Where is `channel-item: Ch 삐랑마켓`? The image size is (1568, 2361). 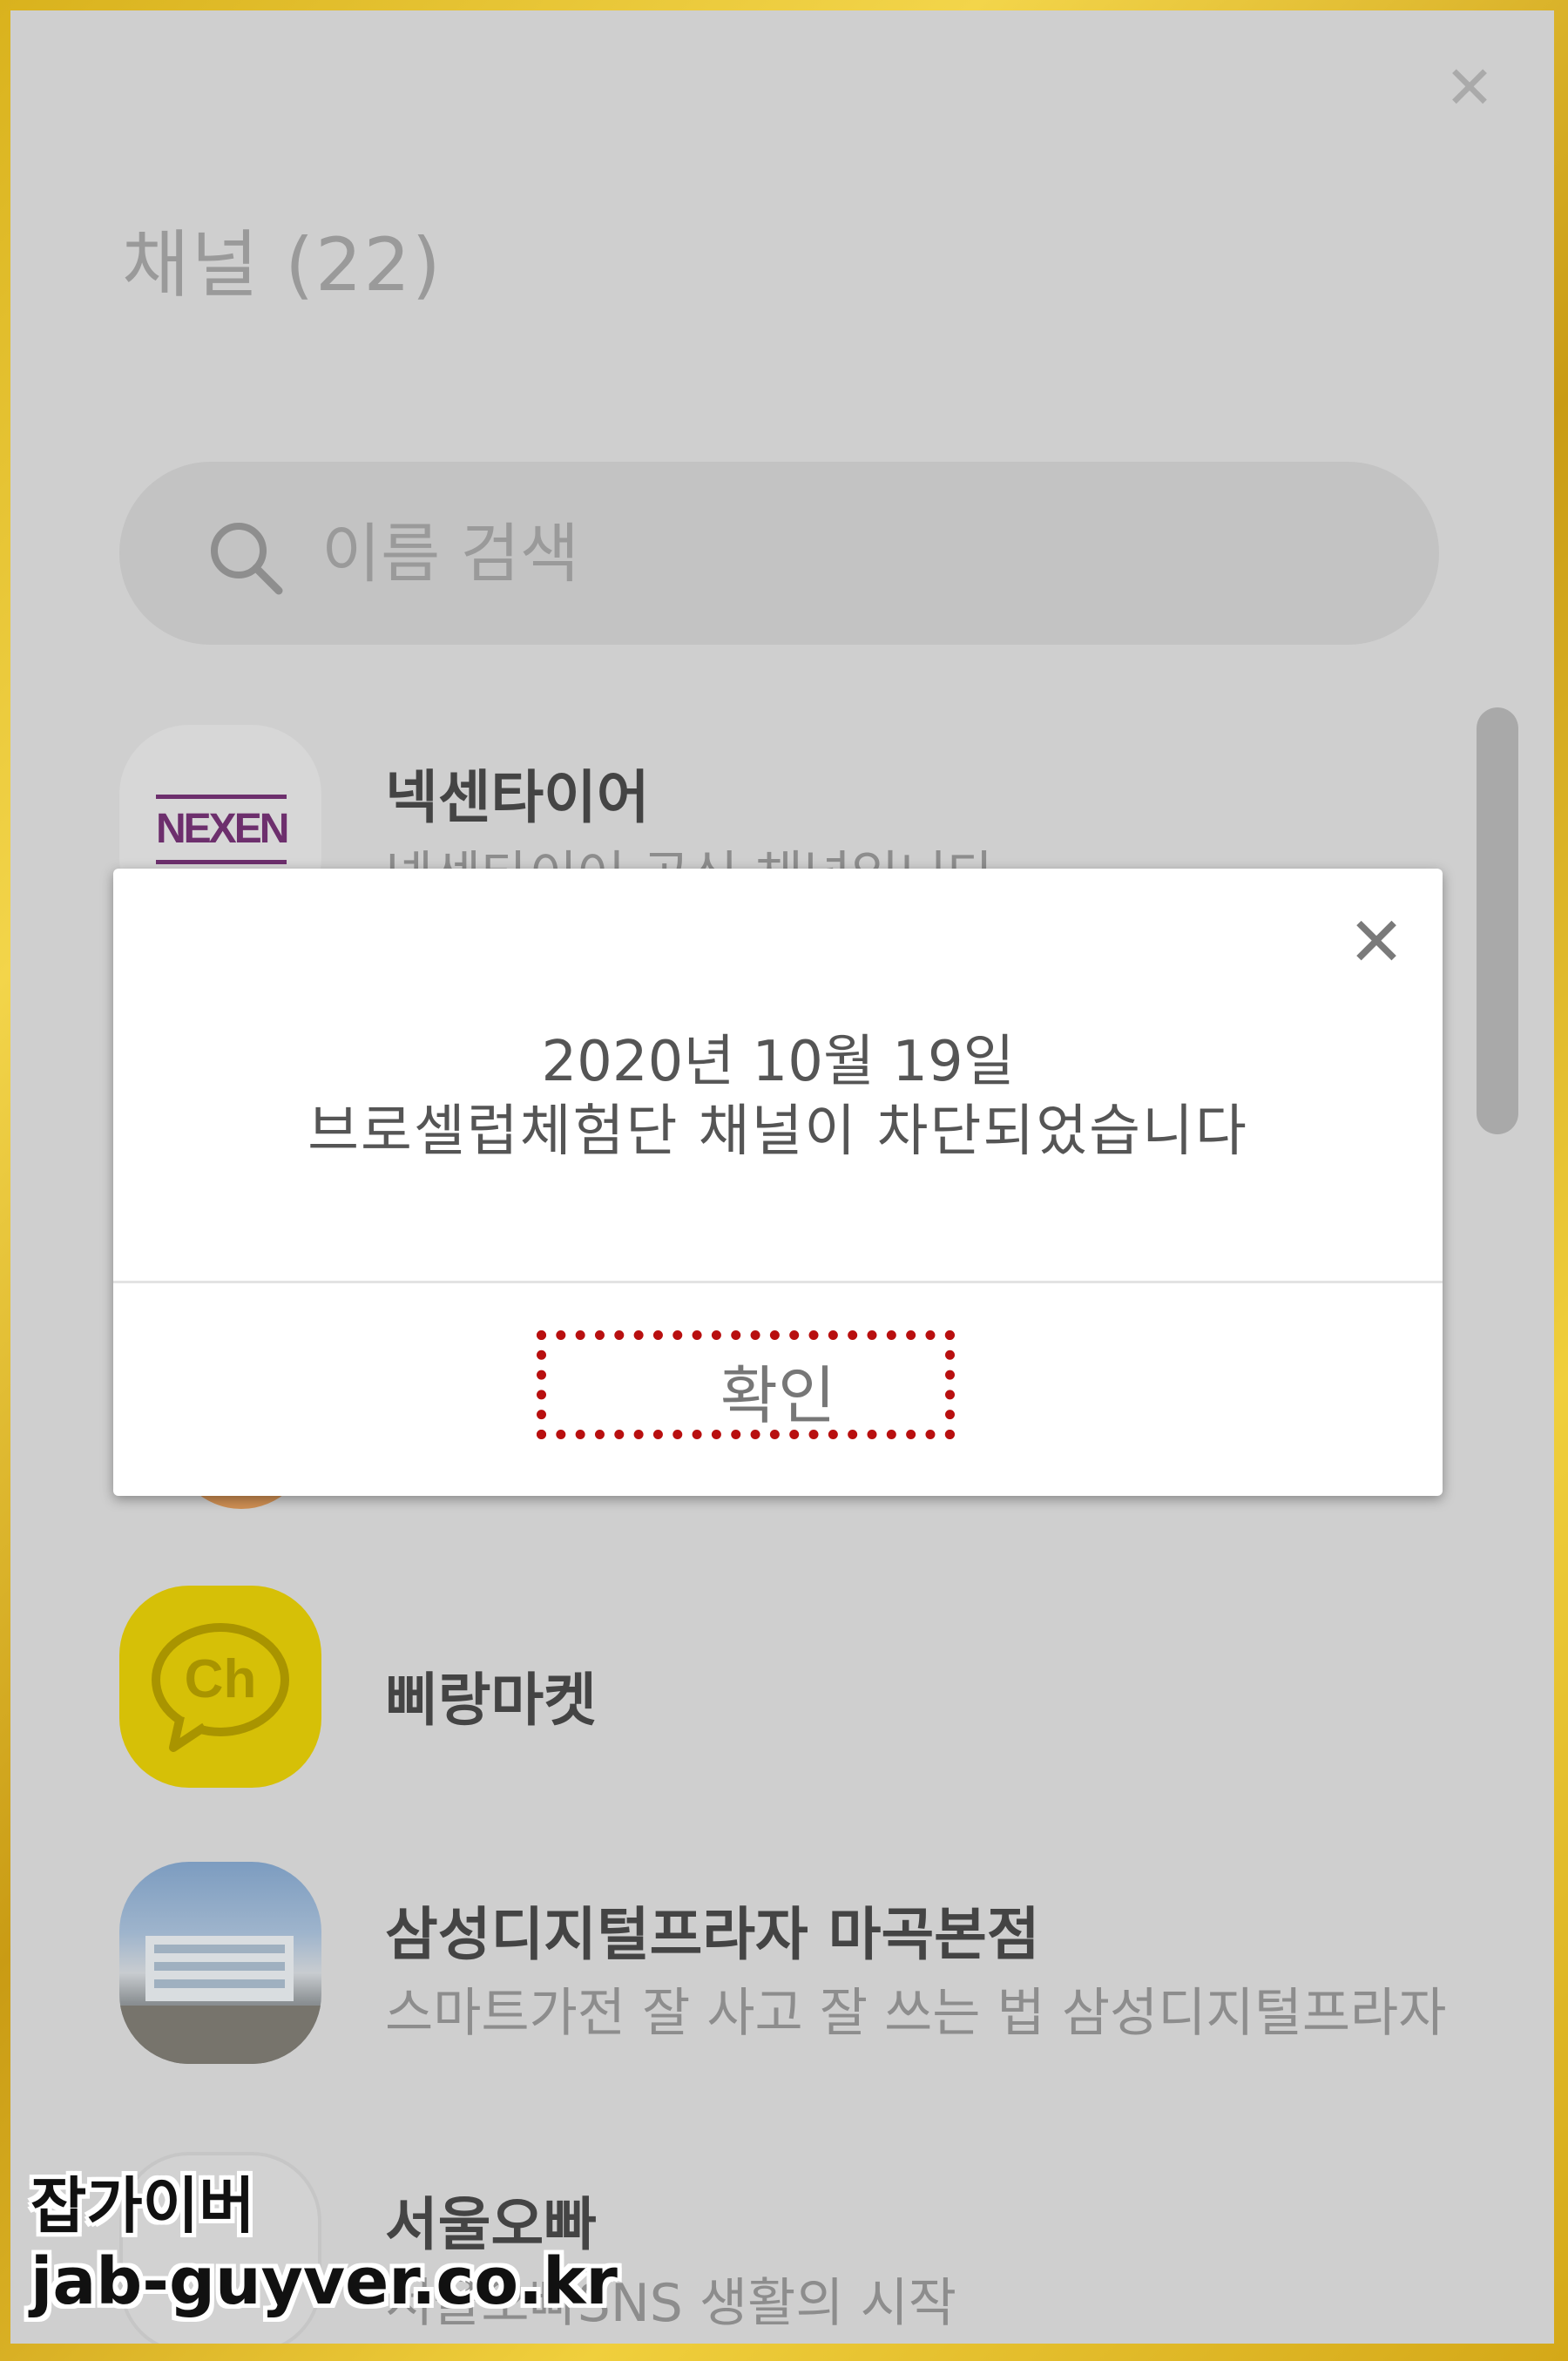 channel-item: Ch 삐랑마켓 is located at coordinates (781, 1690).